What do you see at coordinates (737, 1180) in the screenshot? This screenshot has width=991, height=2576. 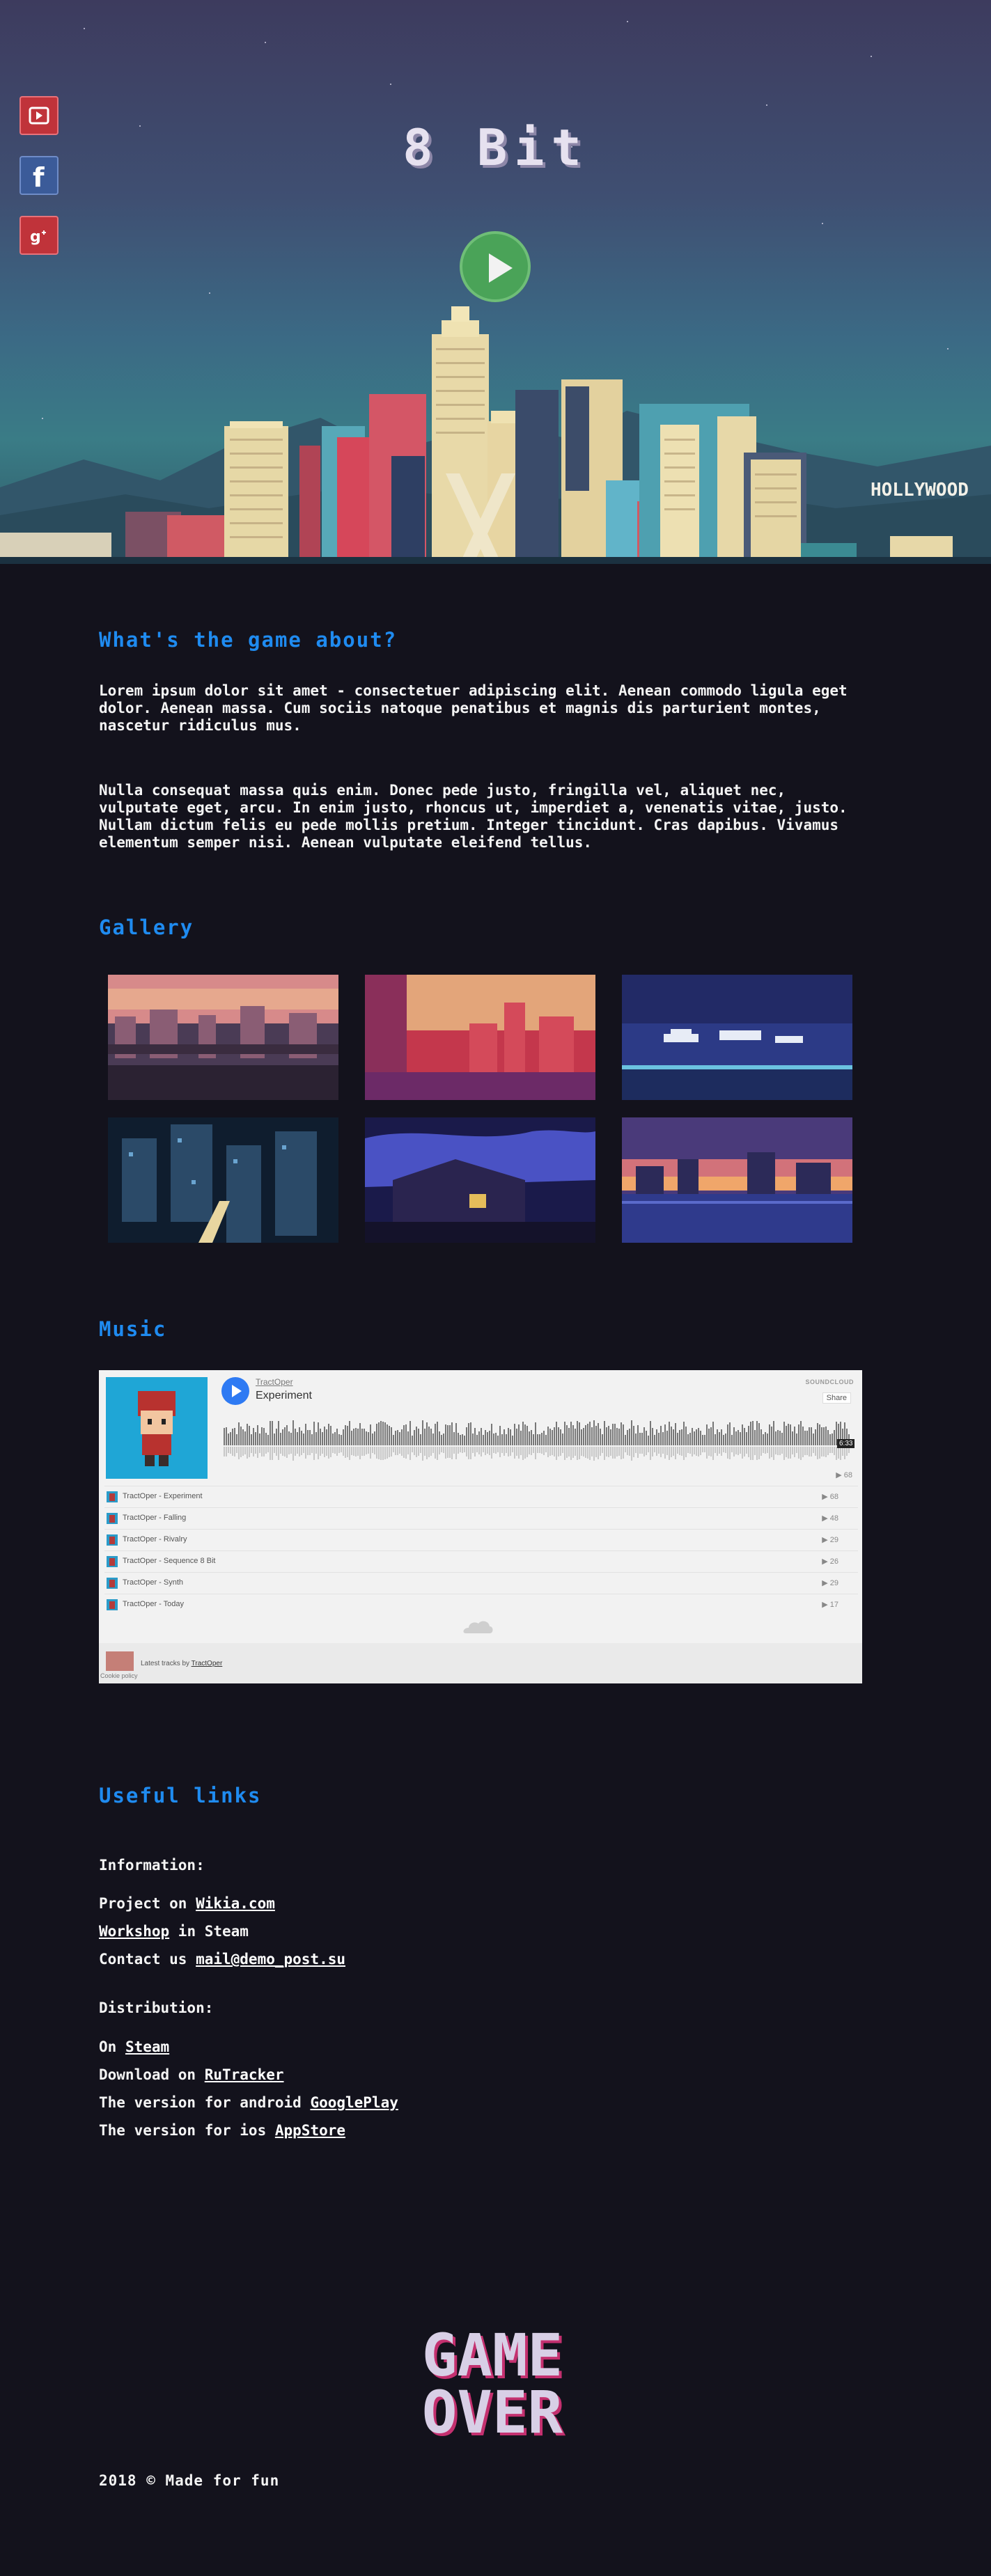 I see `gallery-image-sunset-city` at bounding box center [737, 1180].